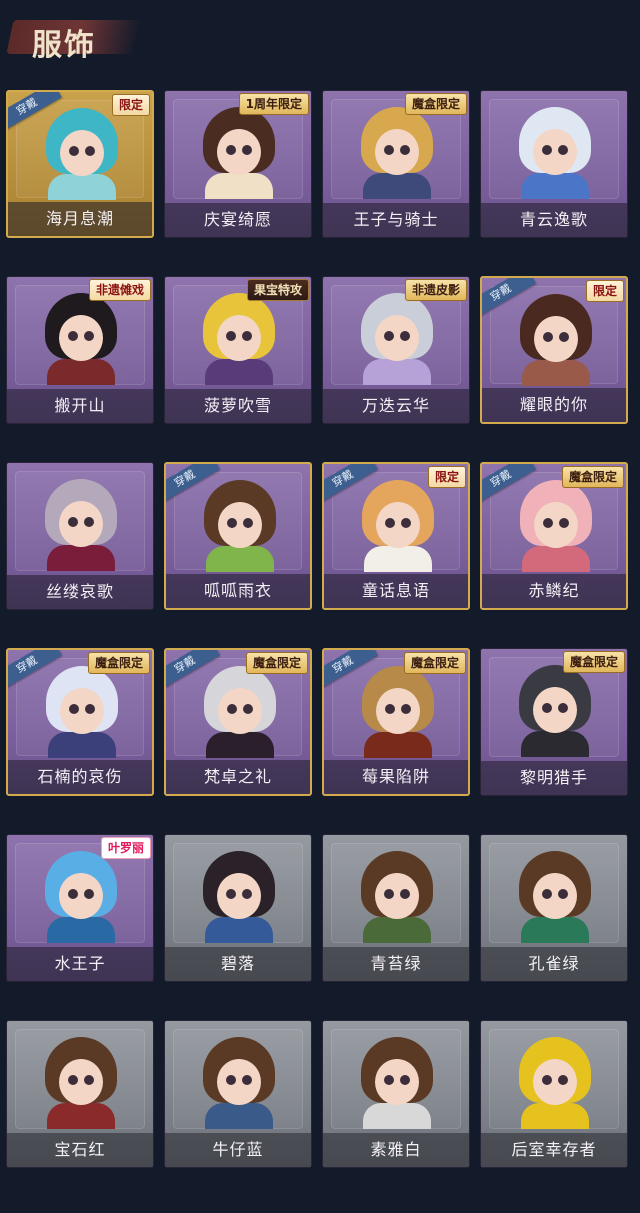 The width and height of the screenshot is (640, 1213). Describe the element at coordinates (273, 104) in the screenshot. I see `limited-tag: 1周年限定` at that location.